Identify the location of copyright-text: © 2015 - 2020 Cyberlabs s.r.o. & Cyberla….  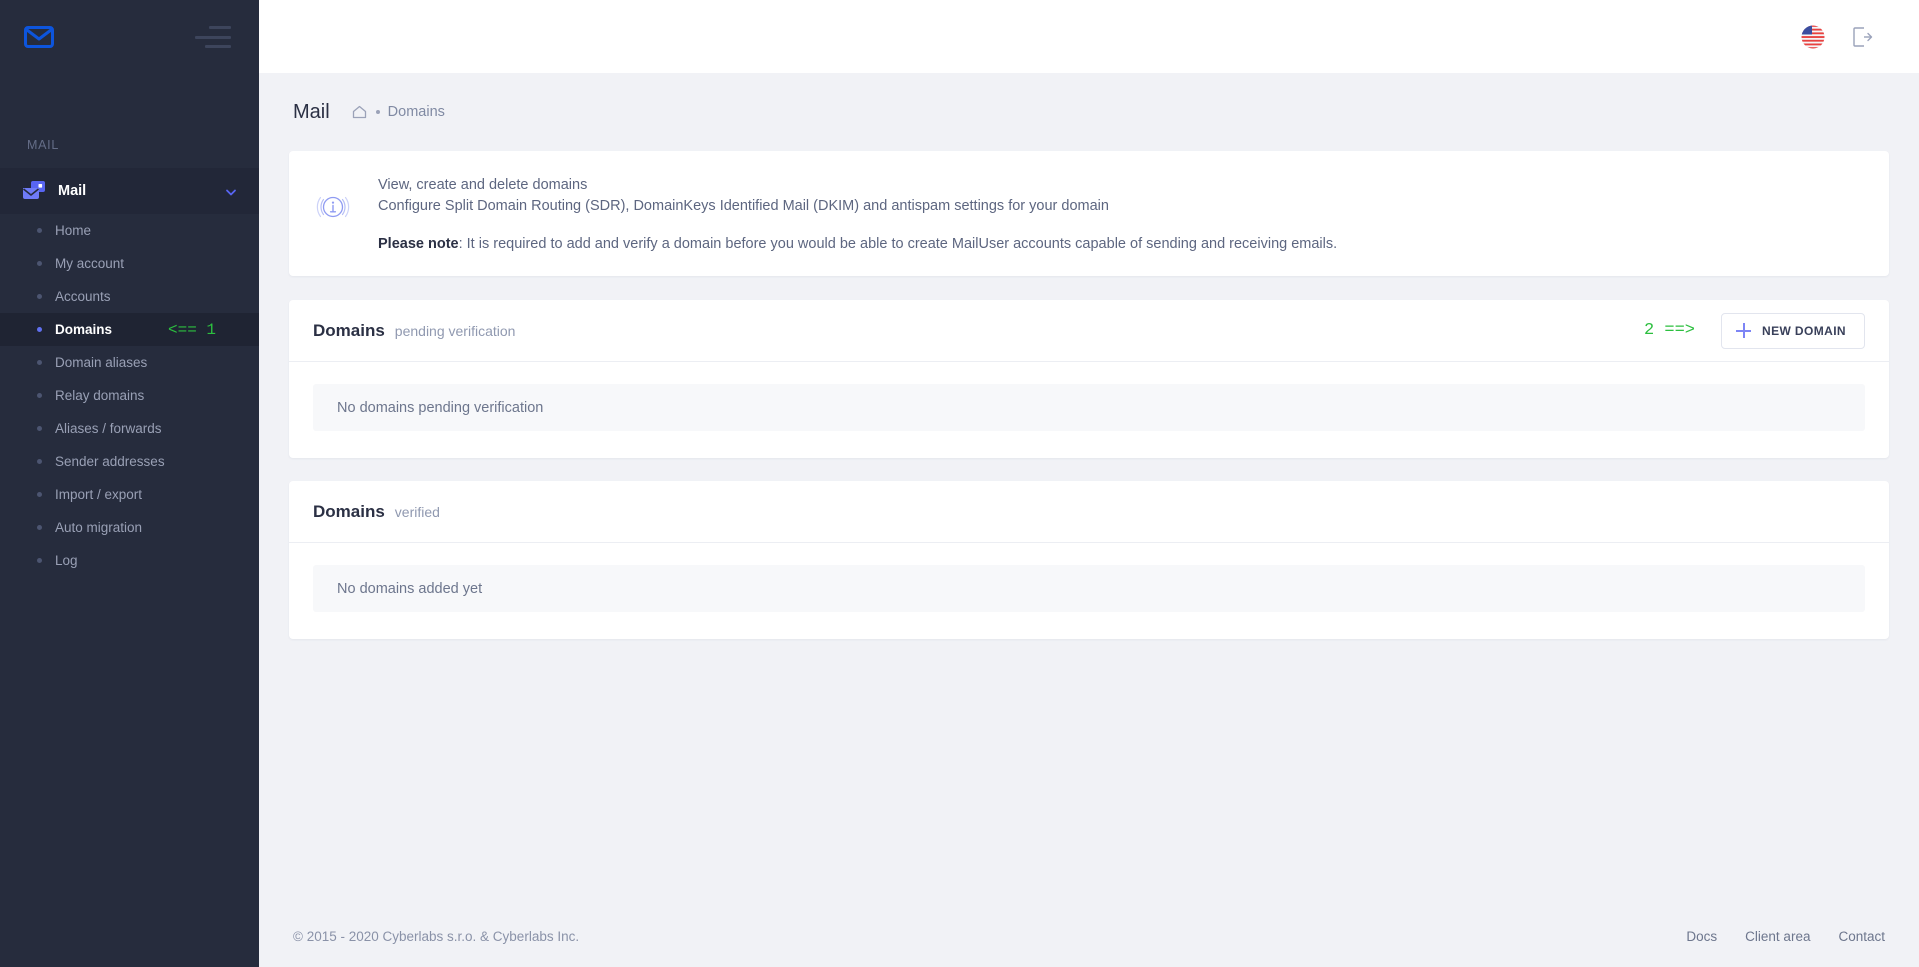
(436, 936).